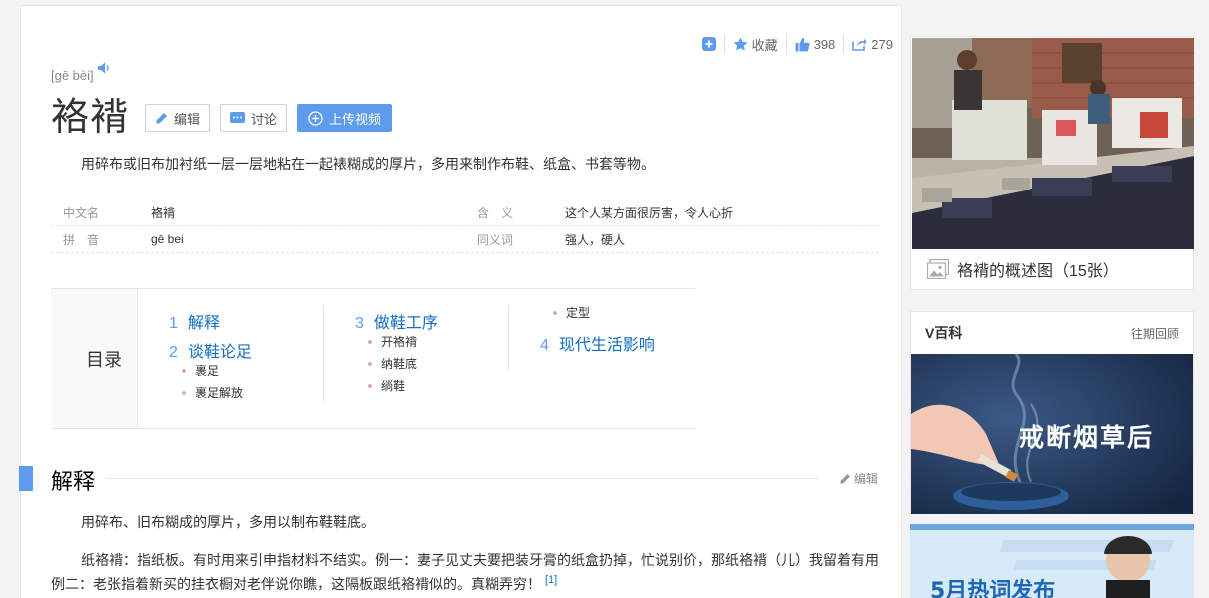 The height and width of the screenshot is (598, 1209). I want to click on section-title: 解释, so click(73, 481).